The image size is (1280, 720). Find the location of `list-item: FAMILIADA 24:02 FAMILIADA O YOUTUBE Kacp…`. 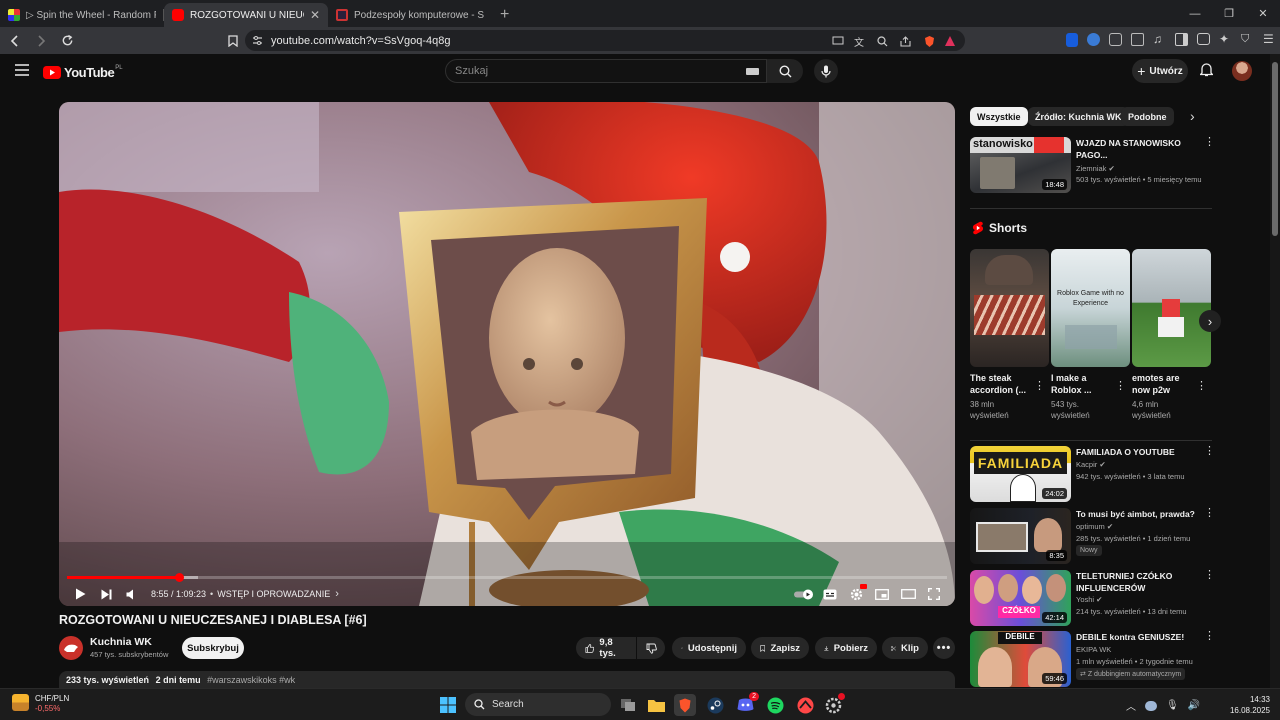

list-item: FAMILIADA 24:02 FAMILIADA O YOUTUBE Kacp… is located at coordinates (1092, 474).